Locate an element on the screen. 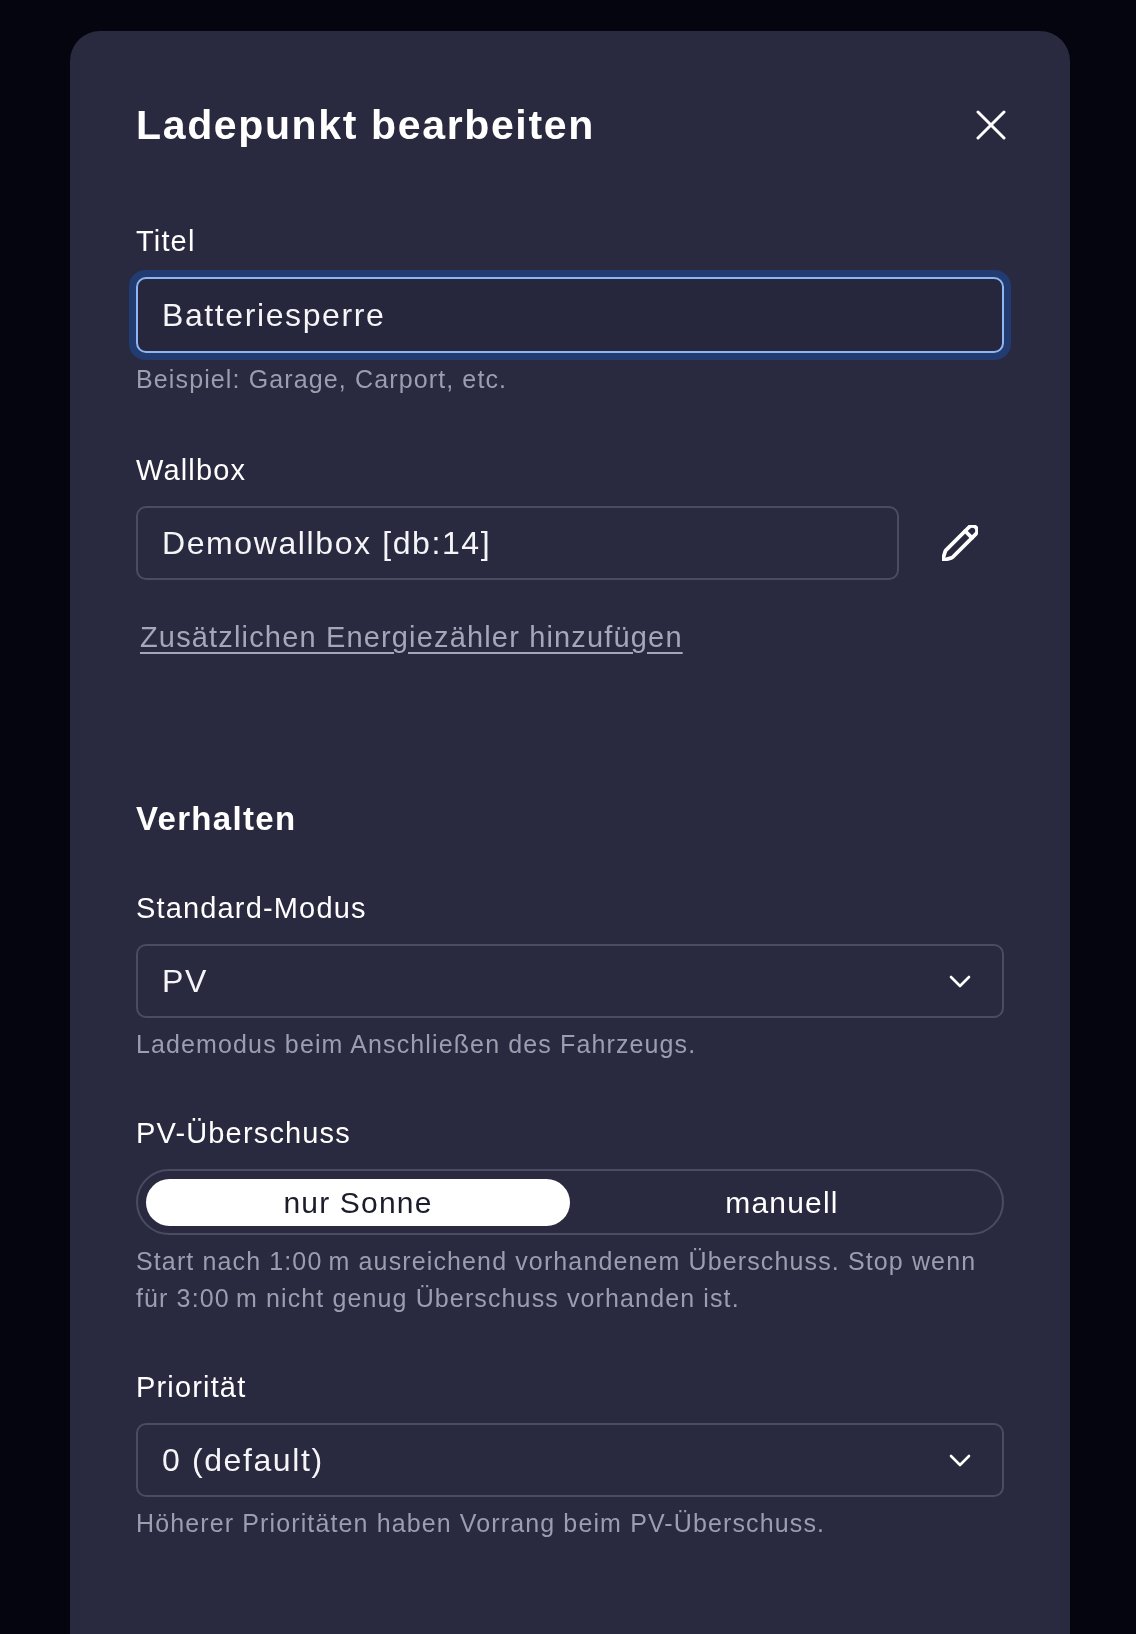  field-hint: Höherer Prioritäten haben Vorrang beim PV-Überschuss. is located at coordinates (481, 1523).